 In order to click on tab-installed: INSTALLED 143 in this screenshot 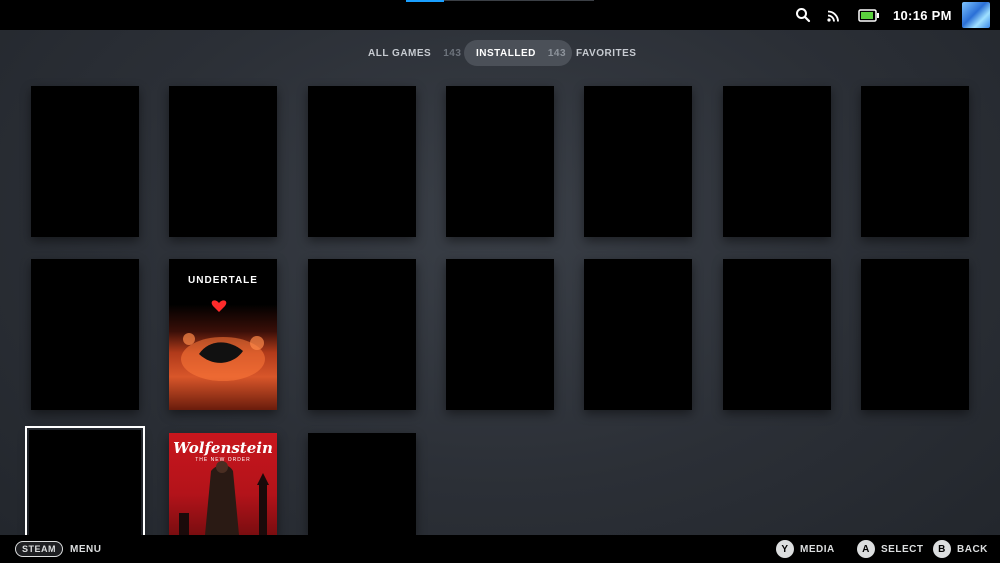, I will do `click(518, 53)`.